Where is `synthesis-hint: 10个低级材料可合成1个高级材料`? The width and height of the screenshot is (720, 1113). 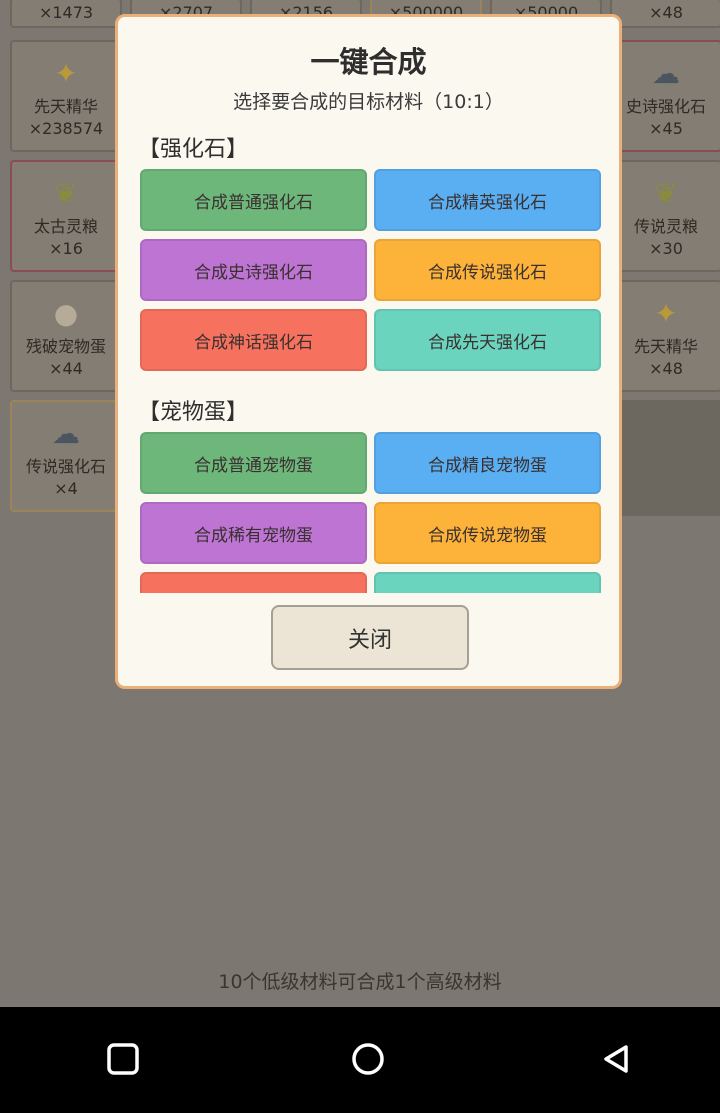 synthesis-hint: 10个低级材料可合成1个高级材料 is located at coordinates (360, 982).